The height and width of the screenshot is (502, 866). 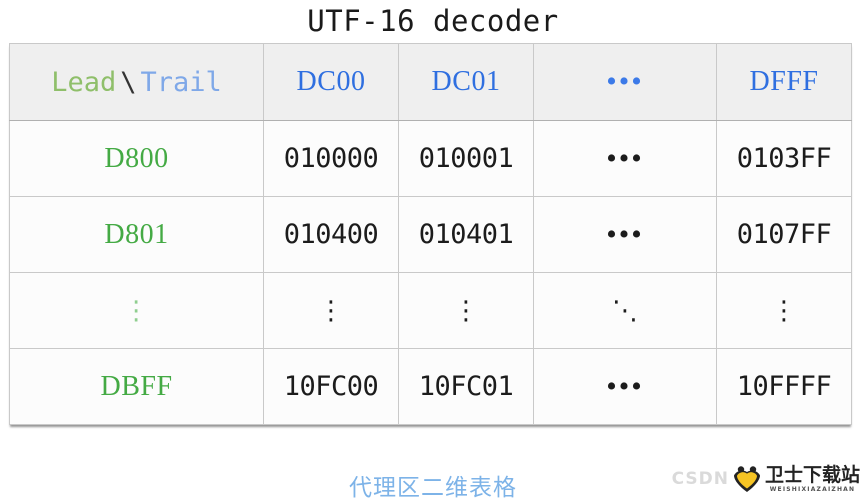 I want to click on heart-mascot-icon, so click(x=747, y=479).